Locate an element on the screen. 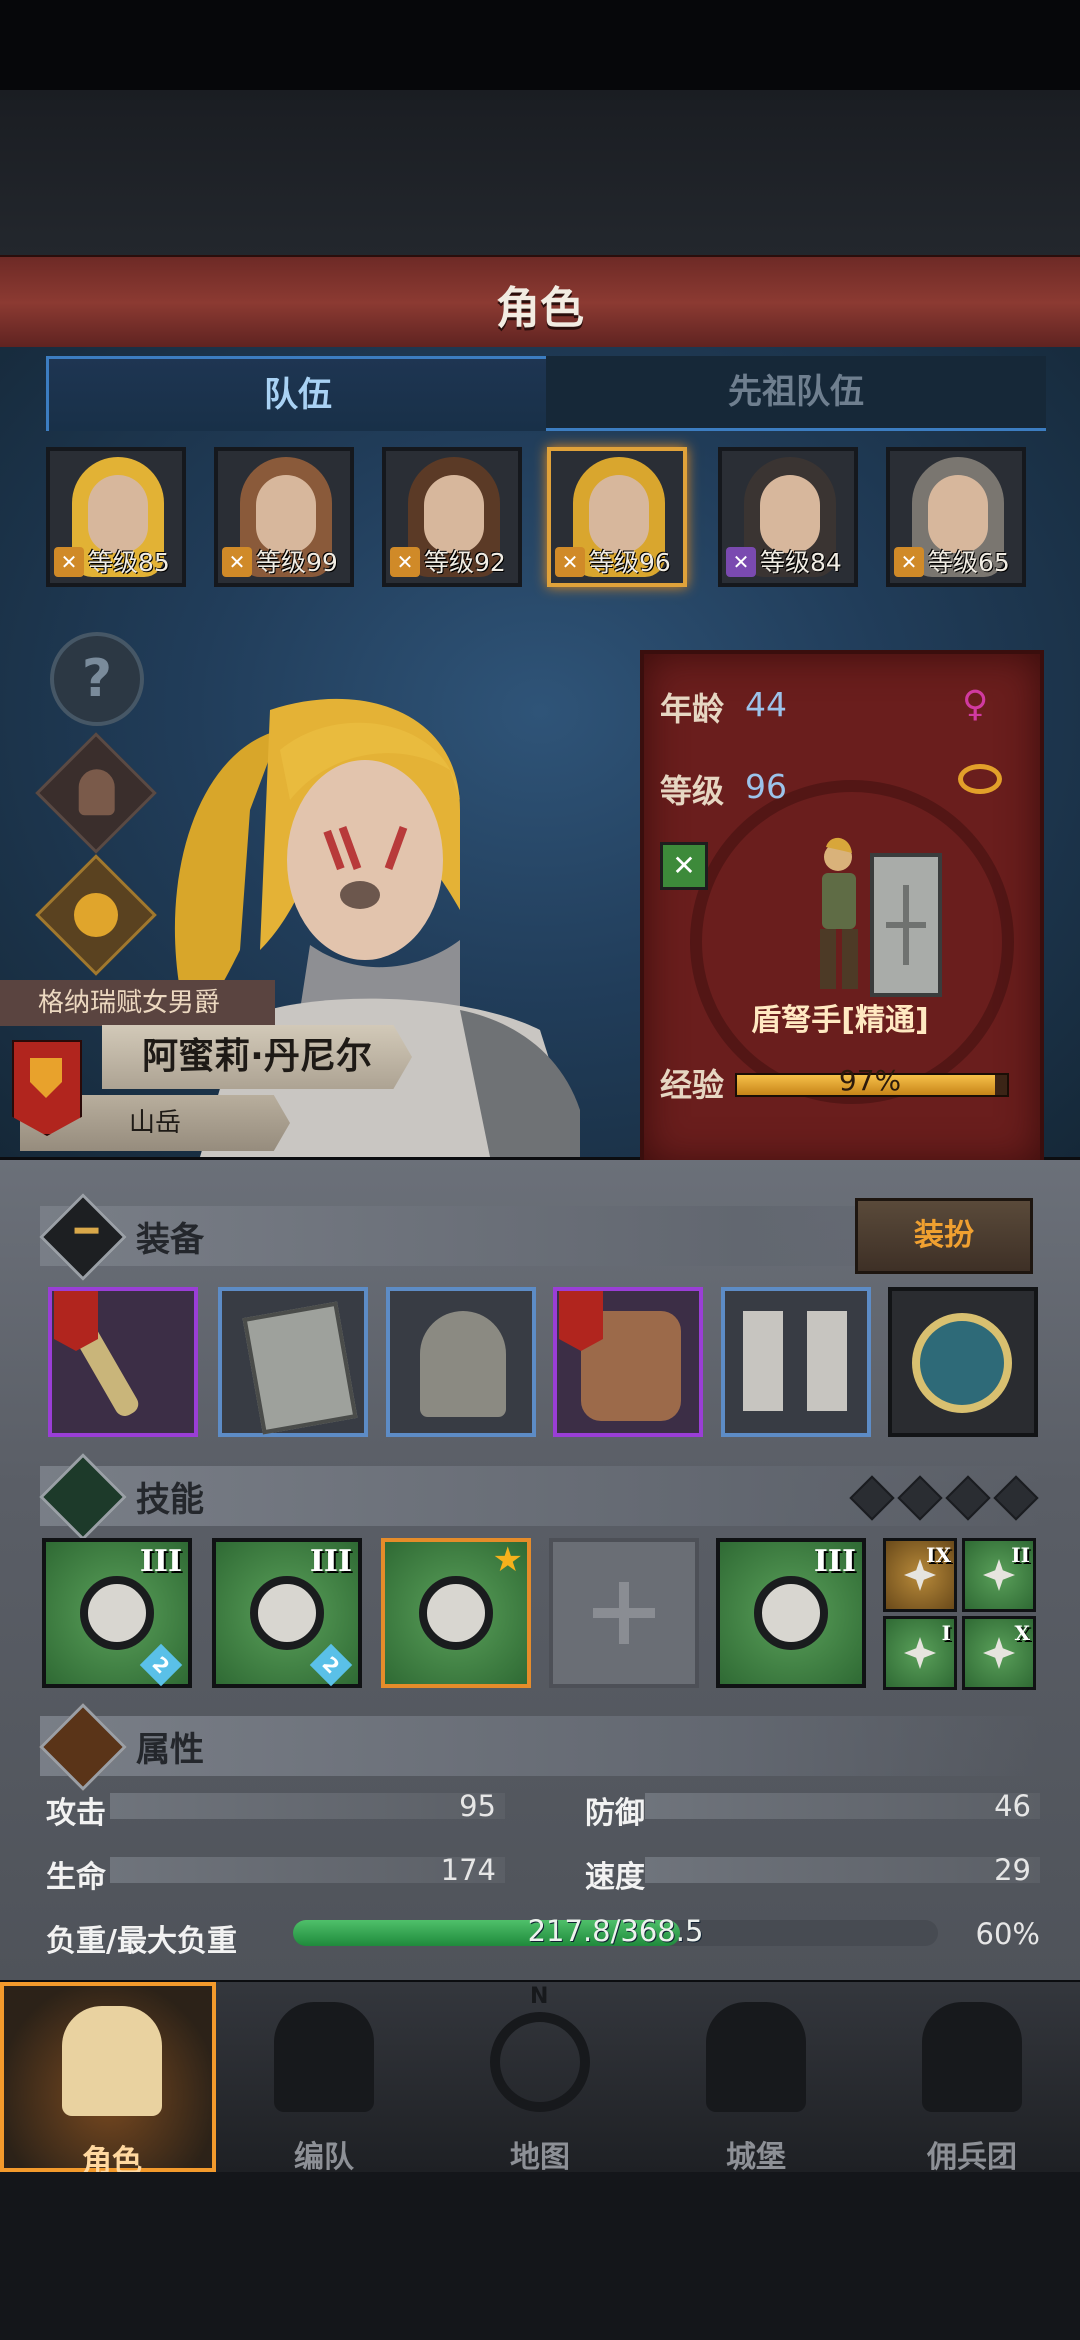 This screenshot has width=1080, height=2340. passive-skill-3: I is located at coordinates (920, 1653).